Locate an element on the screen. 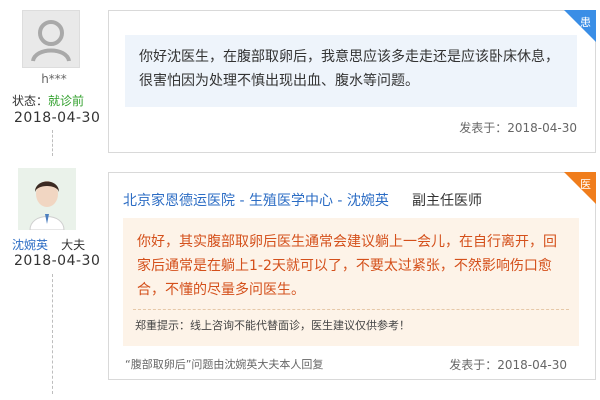  patient-status: 状态：就诊前 is located at coordinates (48, 100).